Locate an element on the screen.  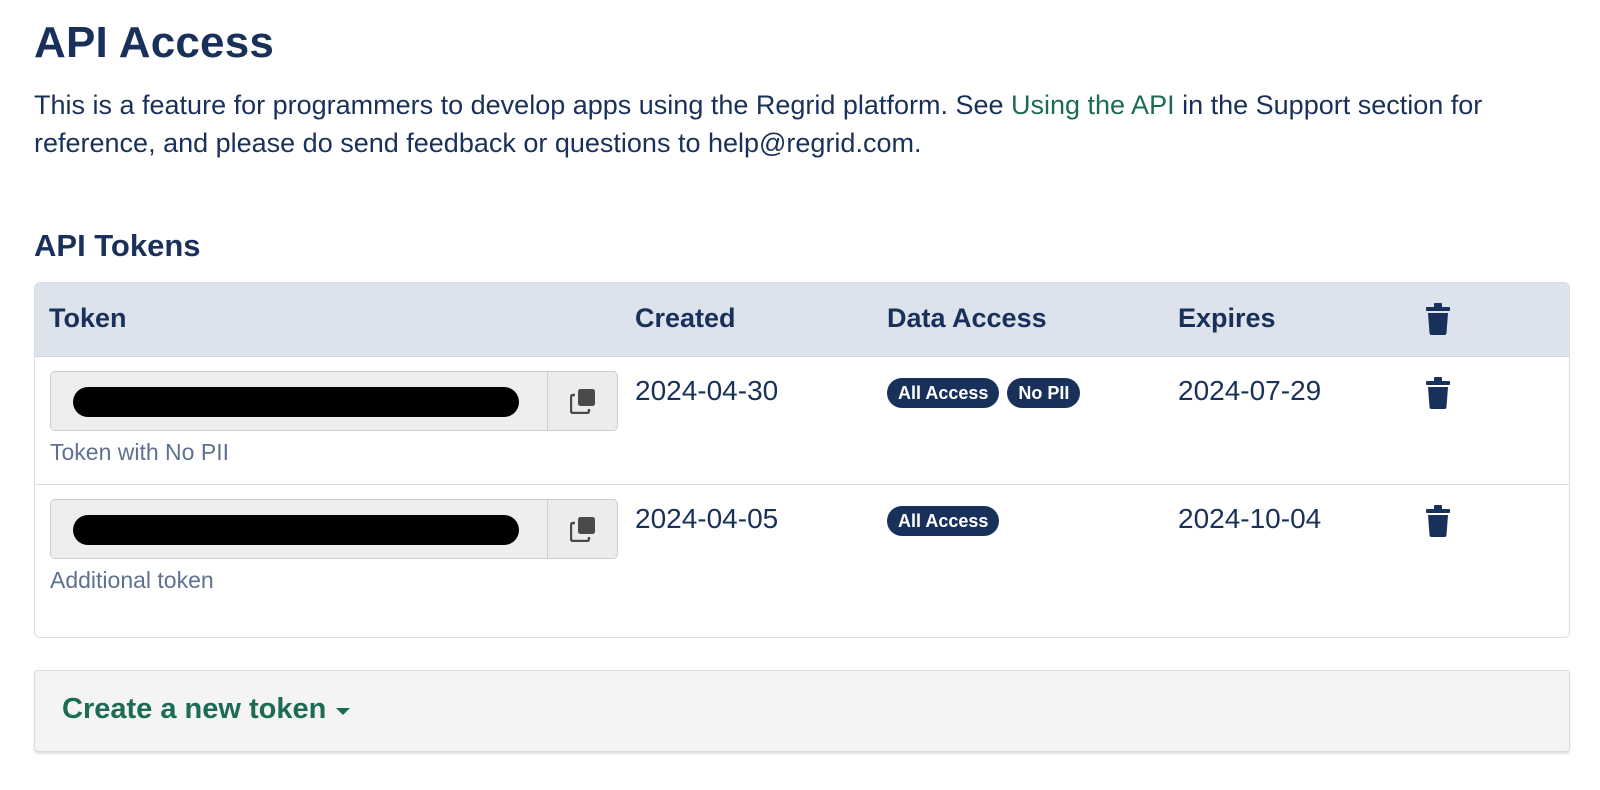
expires-date: 2024-07-29 is located at coordinates (1250, 390).